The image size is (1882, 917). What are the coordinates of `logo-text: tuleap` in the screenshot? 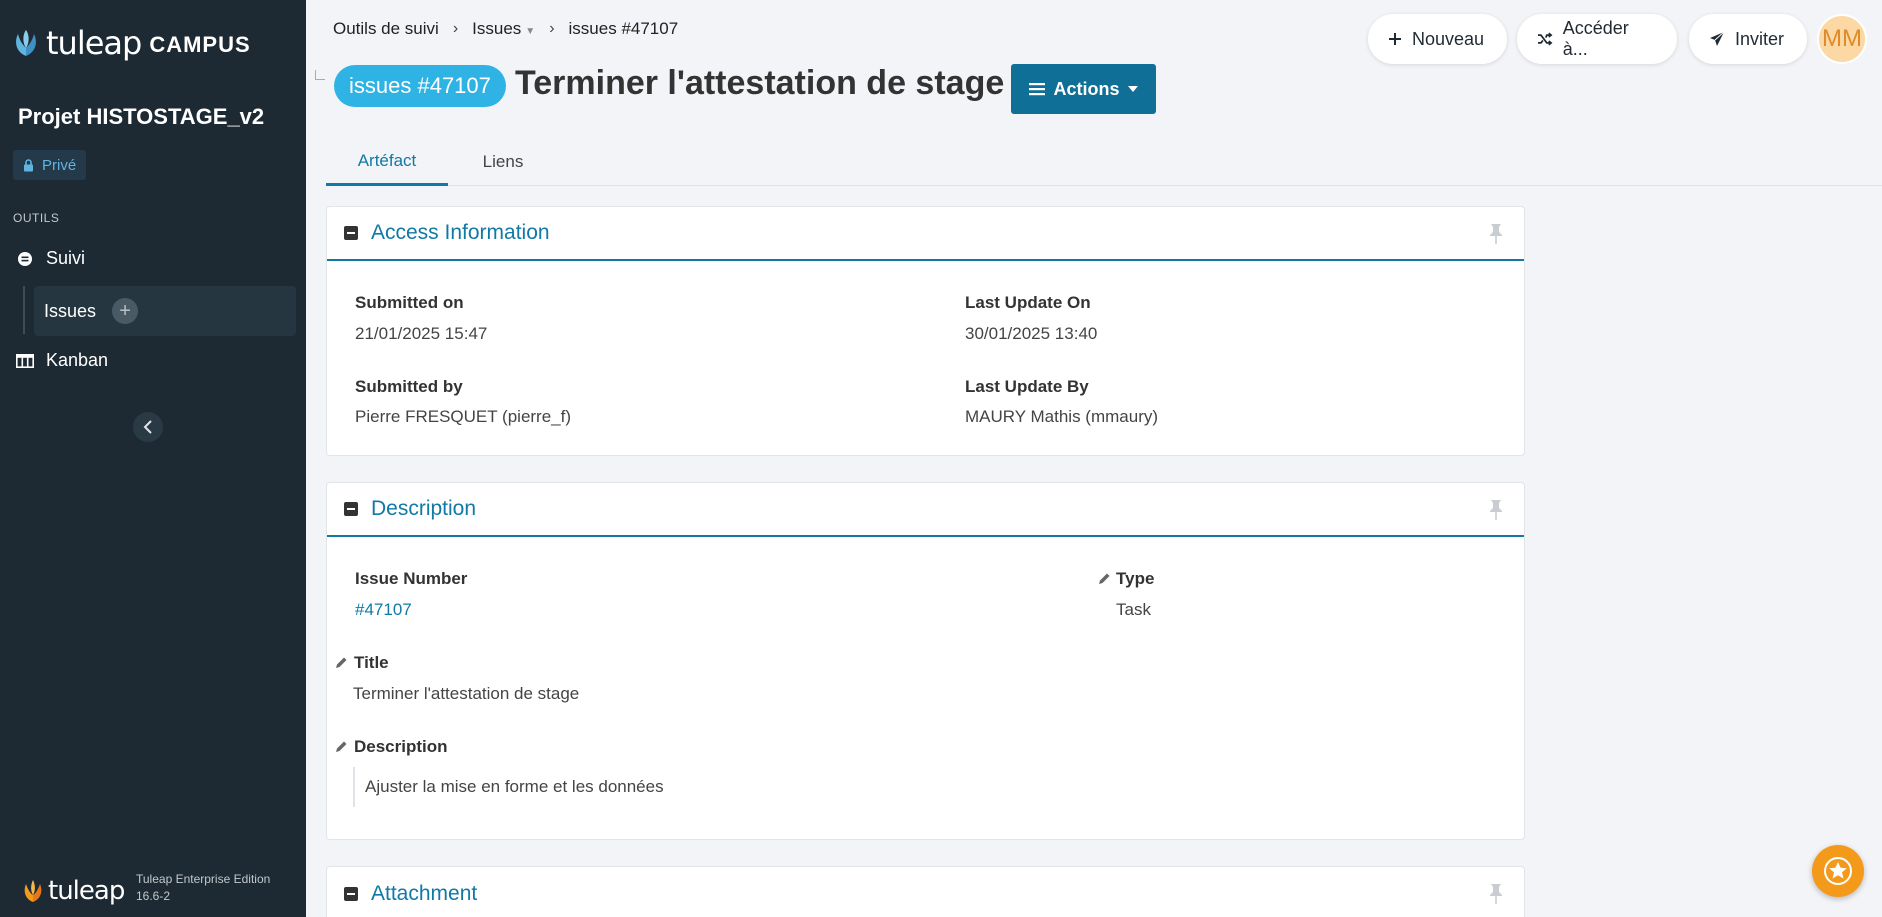 It's located at (94, 43).